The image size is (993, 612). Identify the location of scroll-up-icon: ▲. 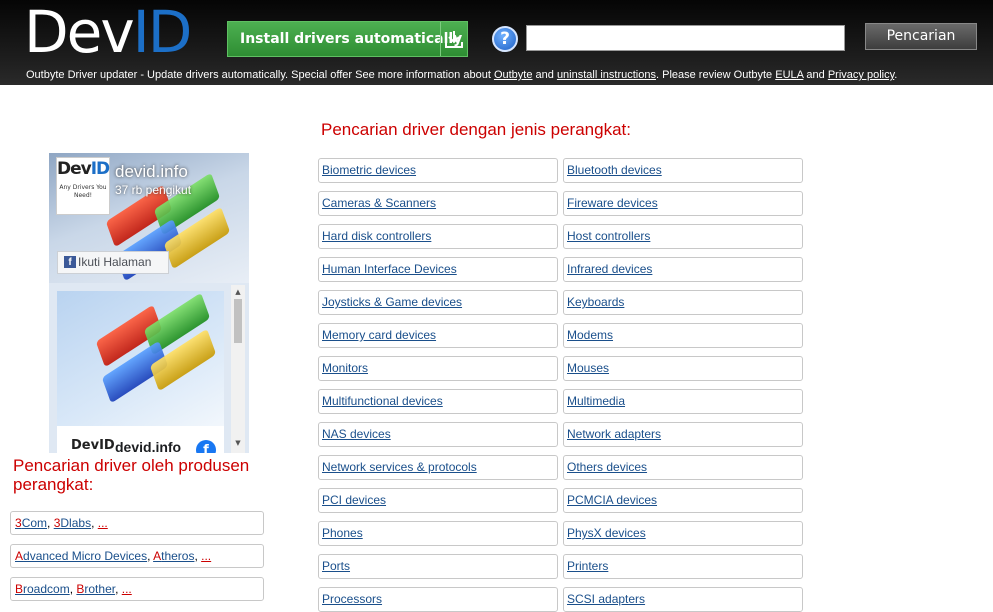
(238, 292).